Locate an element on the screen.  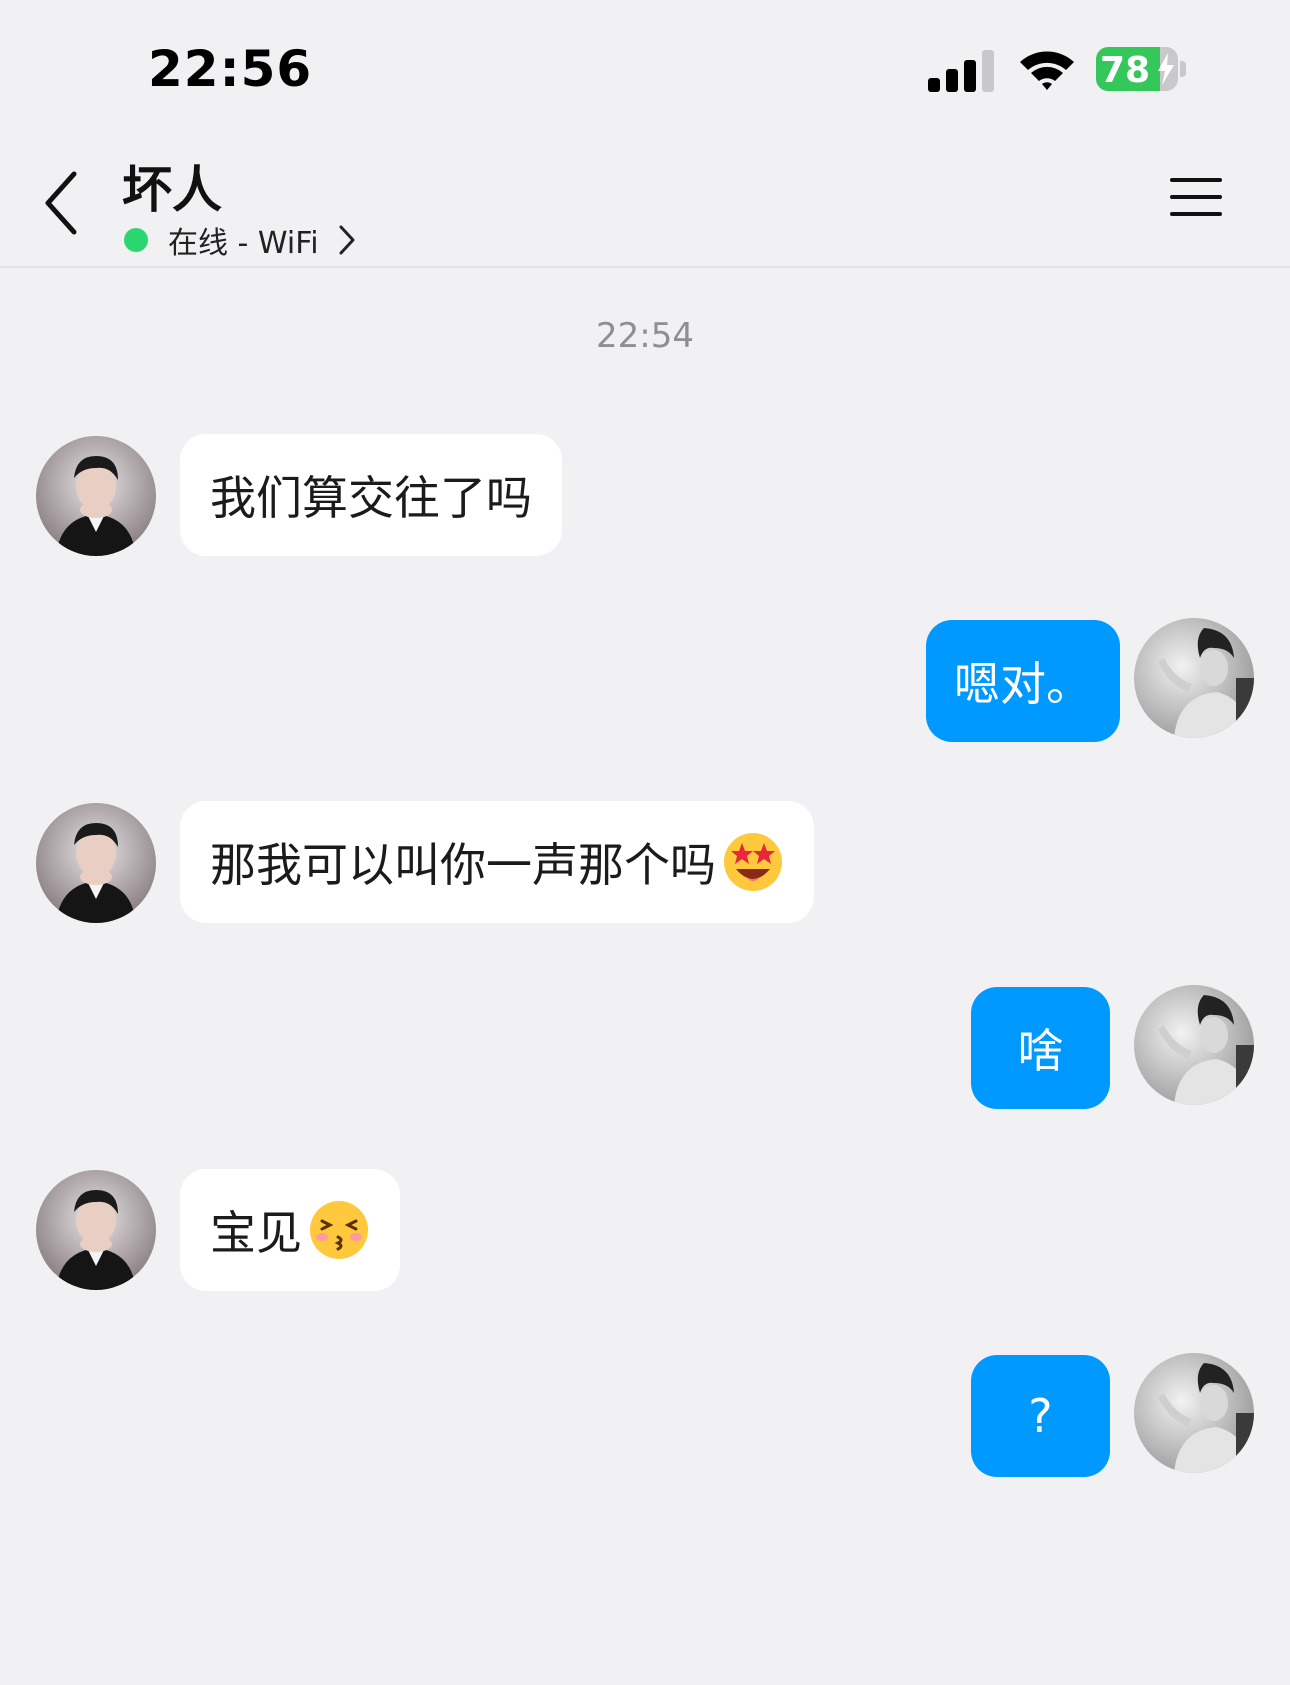
message-timestamp: 22:54 is located at coordinates (645, 336).